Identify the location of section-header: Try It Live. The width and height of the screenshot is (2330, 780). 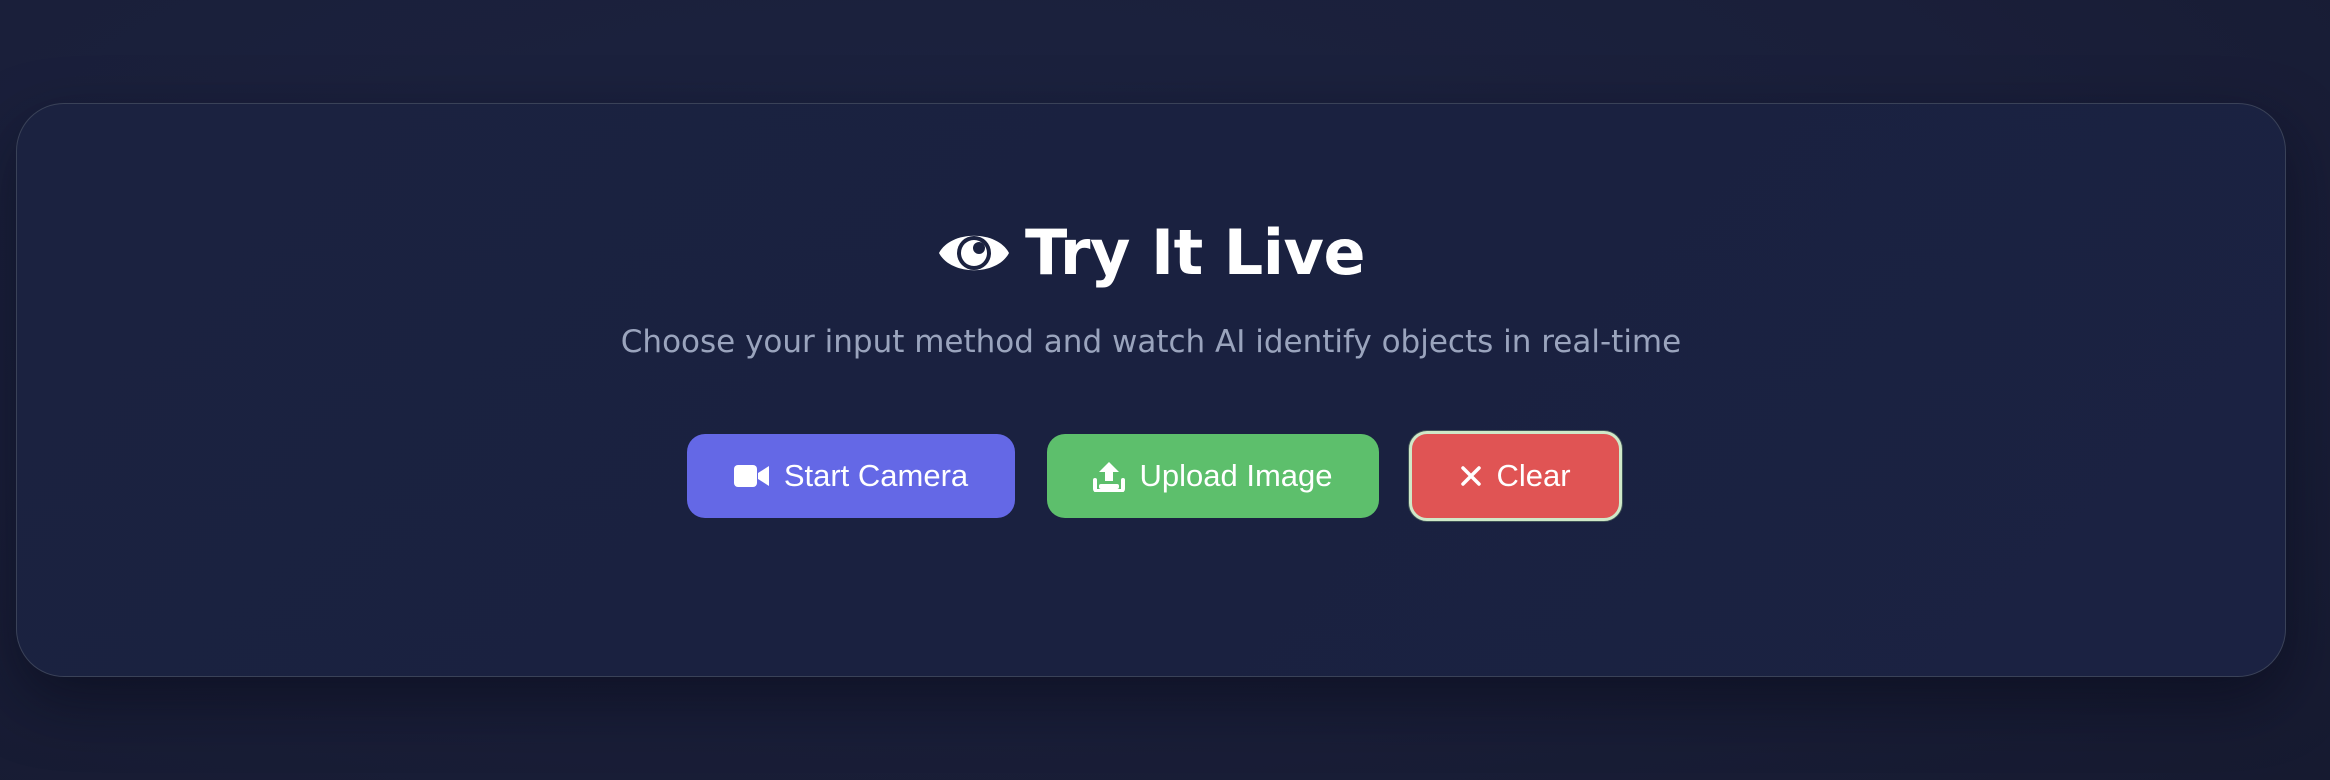
(1151, 253).